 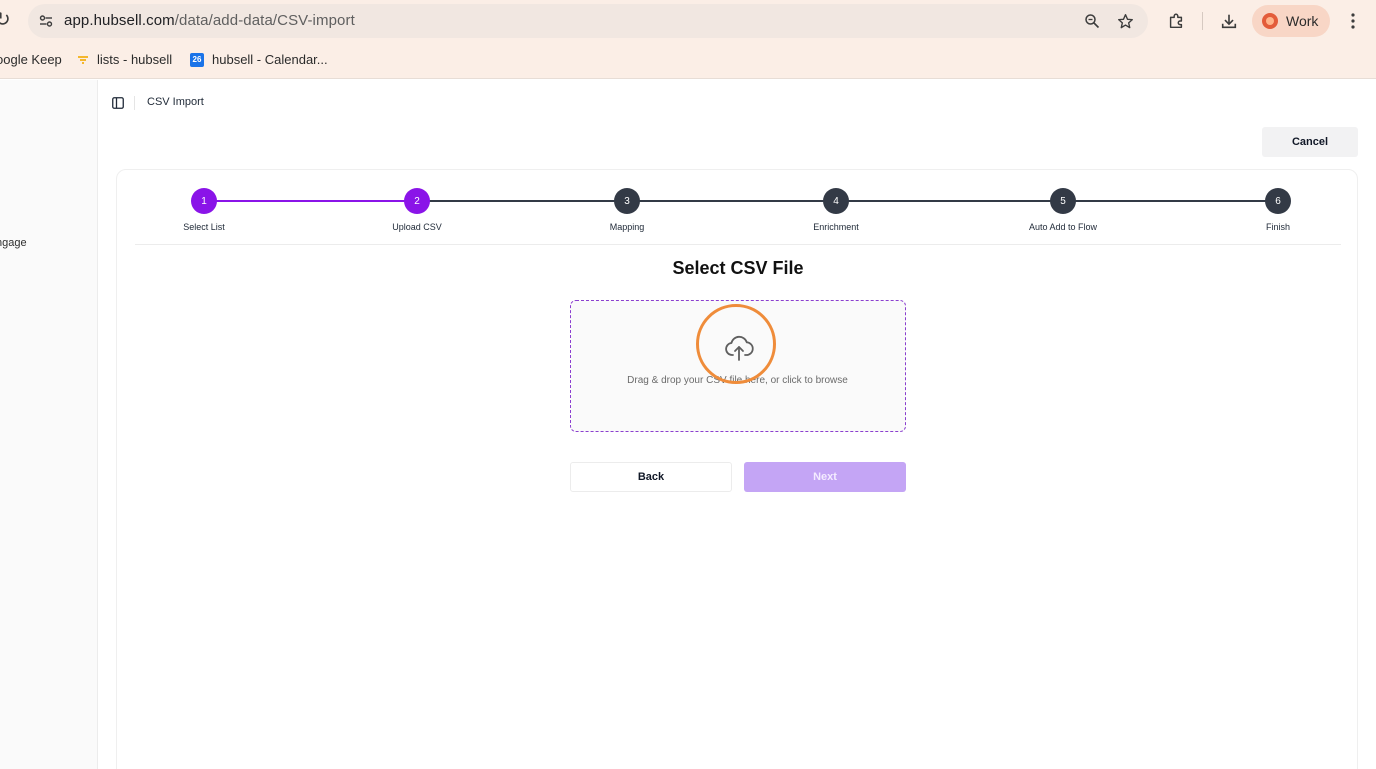 What do you see at coordinates (5, 20) in the screenshot?
I see `reload-icon: ↻` at bounding box center [5, 20].